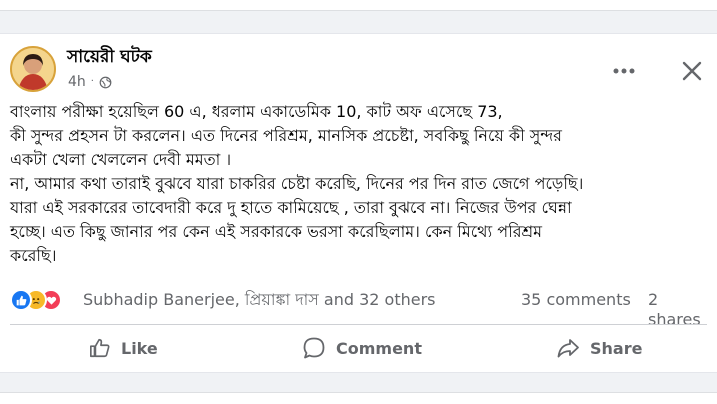 The image size is (717, 404). What do you see at coordinates (314, 348) in the screenshot?
I see `comment-icon` at bounding box center [314, 348].